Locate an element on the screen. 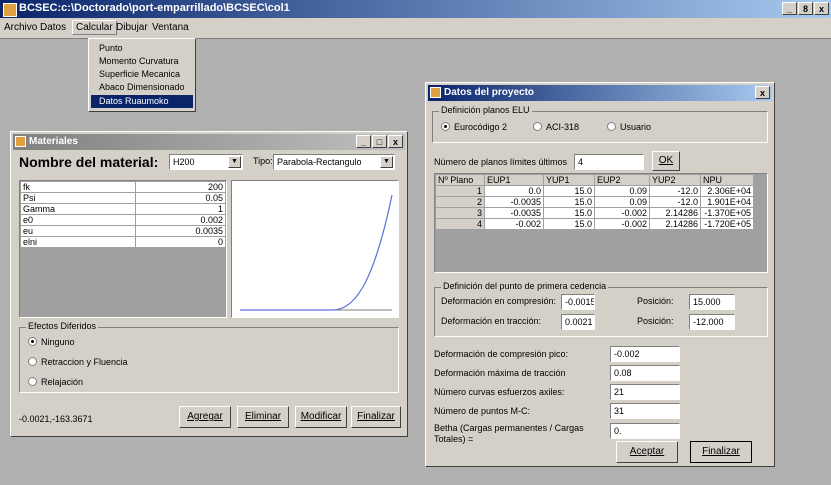  ok-button: OK is located at coordinates (666, 161).